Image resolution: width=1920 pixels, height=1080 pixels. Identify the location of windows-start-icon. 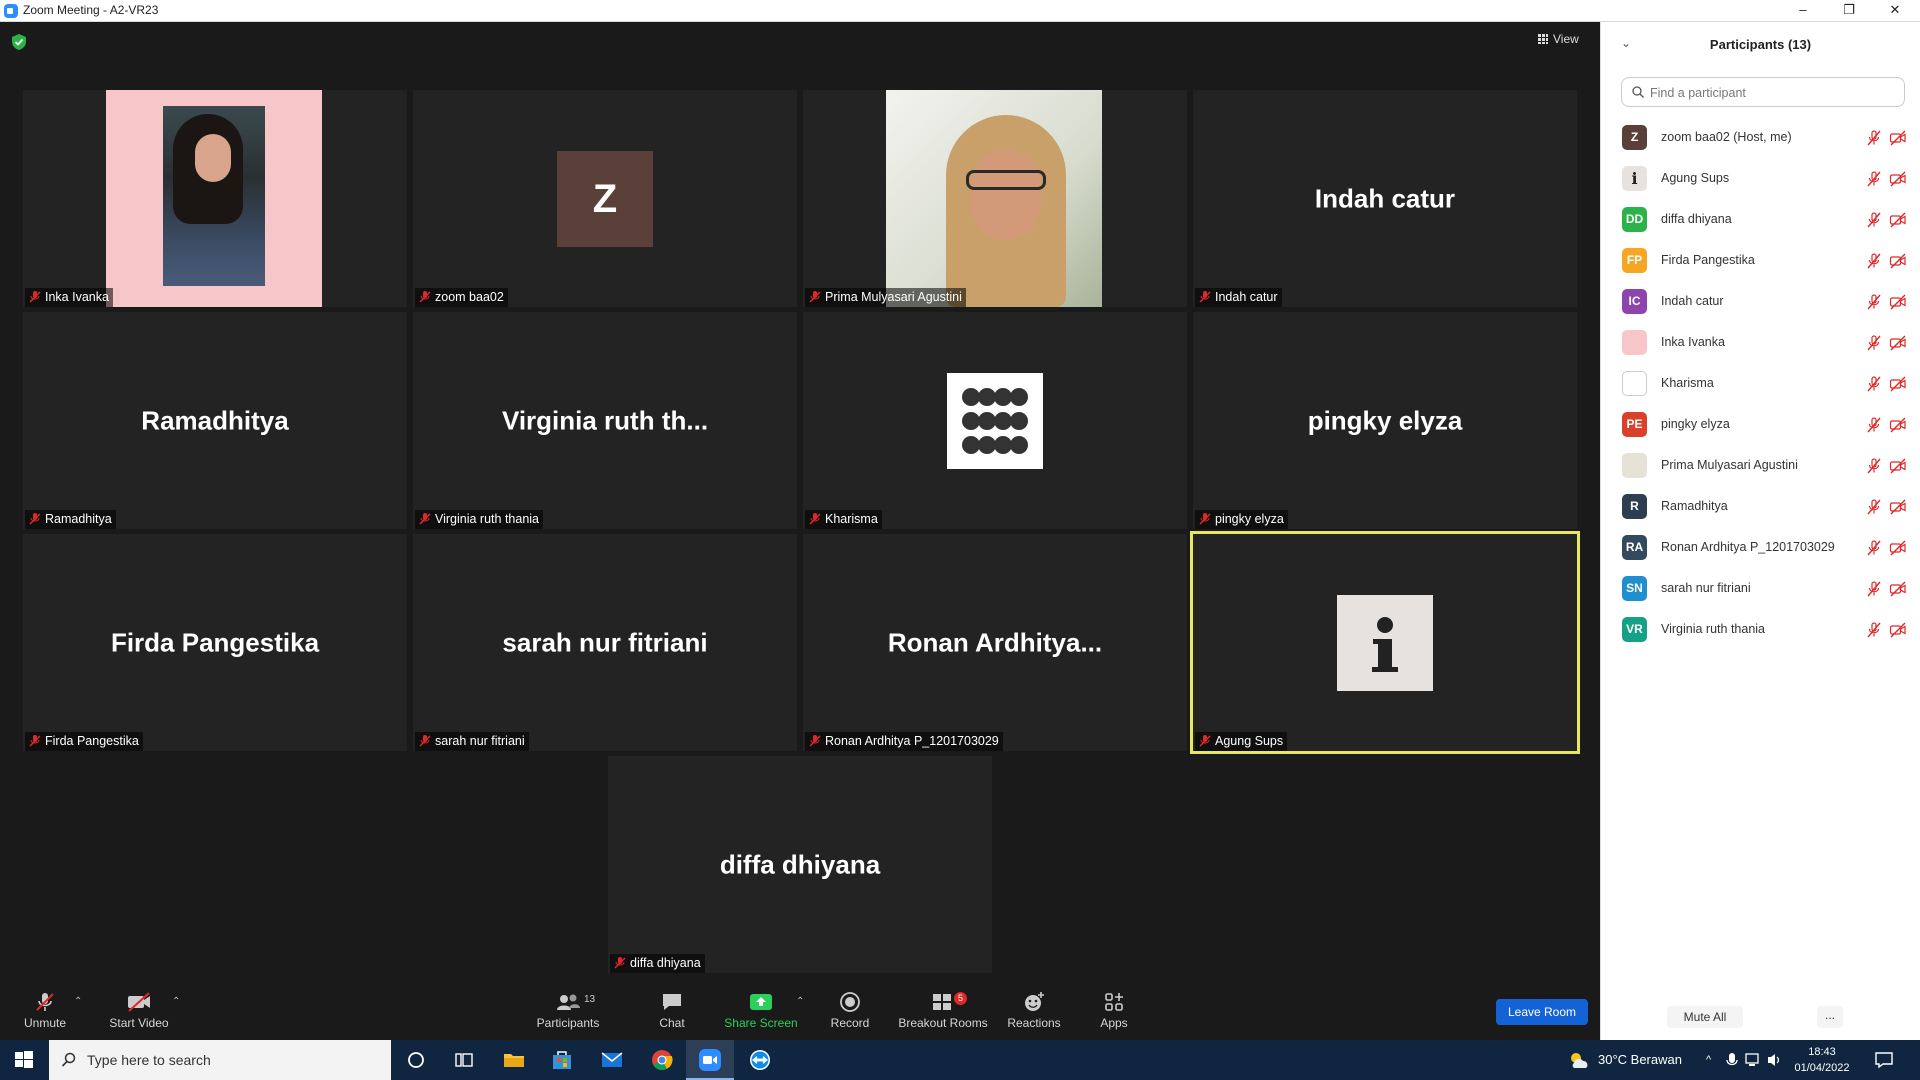
(24, 1060).